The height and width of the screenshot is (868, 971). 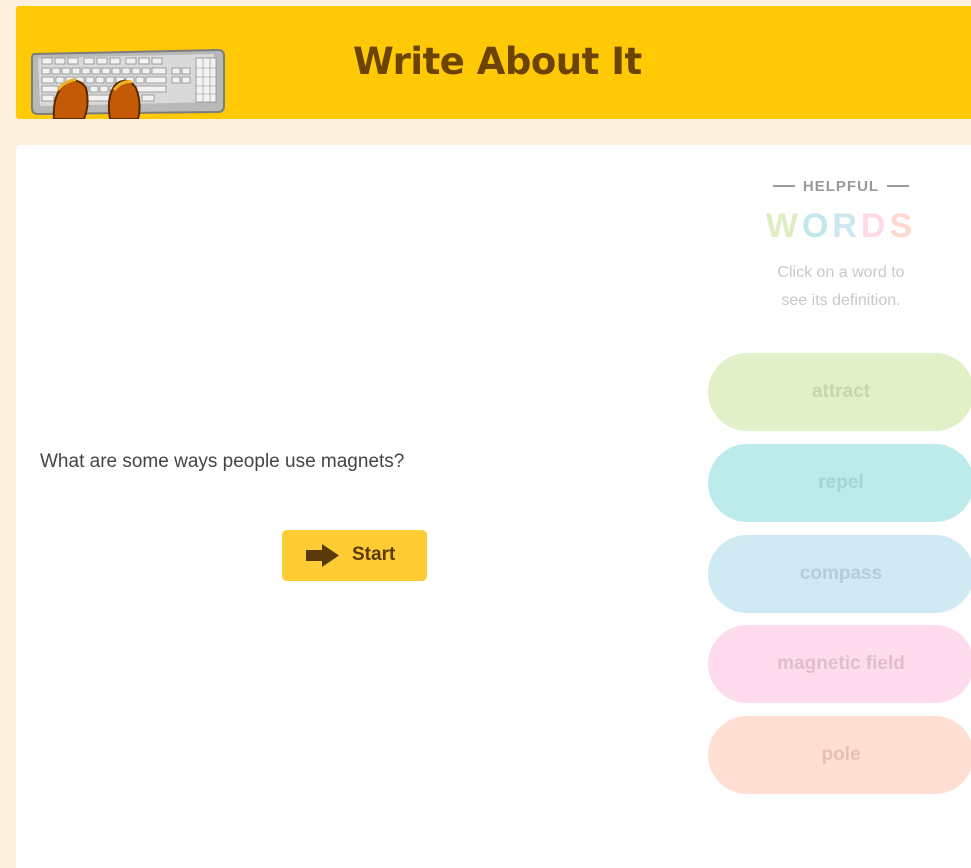 I want to click on header-banner: Write About It, so click(x=493, y=62).